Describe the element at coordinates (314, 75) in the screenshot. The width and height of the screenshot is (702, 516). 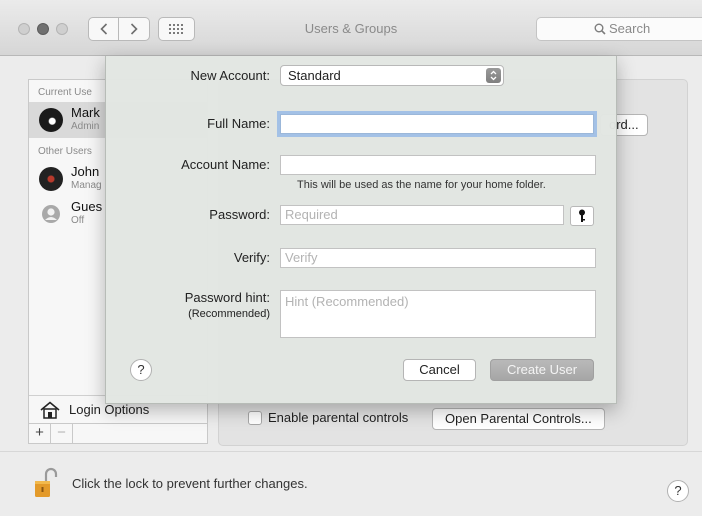
I see `account-type-value: Standard` at that location.